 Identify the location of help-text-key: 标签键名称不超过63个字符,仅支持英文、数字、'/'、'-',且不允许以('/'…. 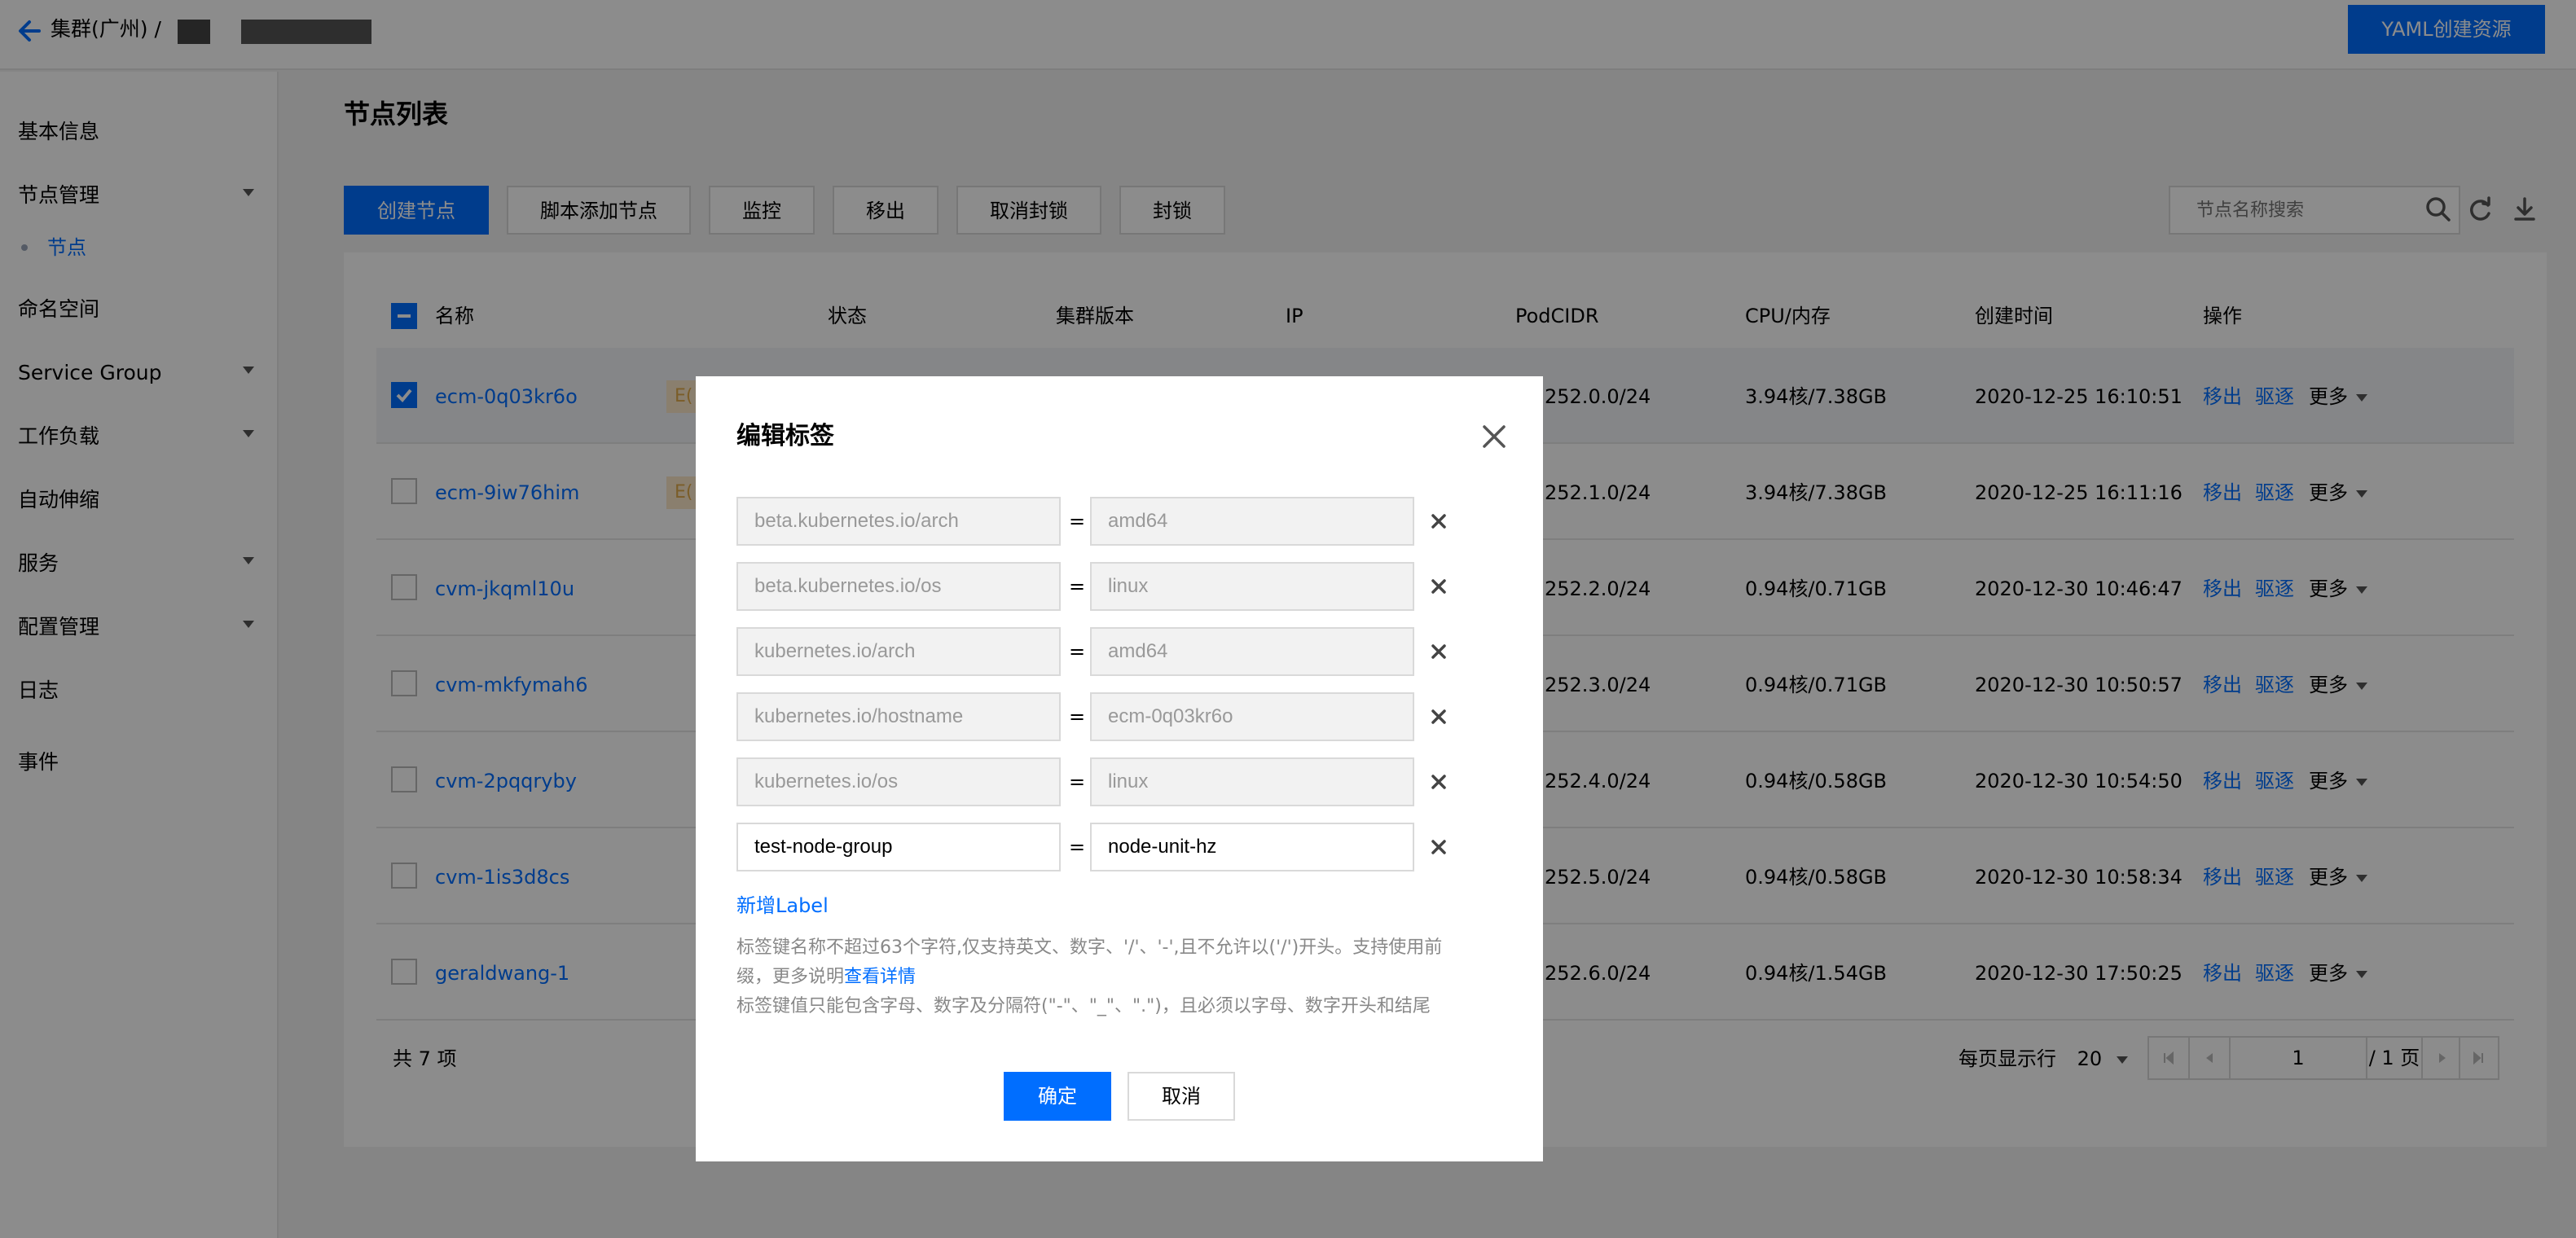
(1119, 962).